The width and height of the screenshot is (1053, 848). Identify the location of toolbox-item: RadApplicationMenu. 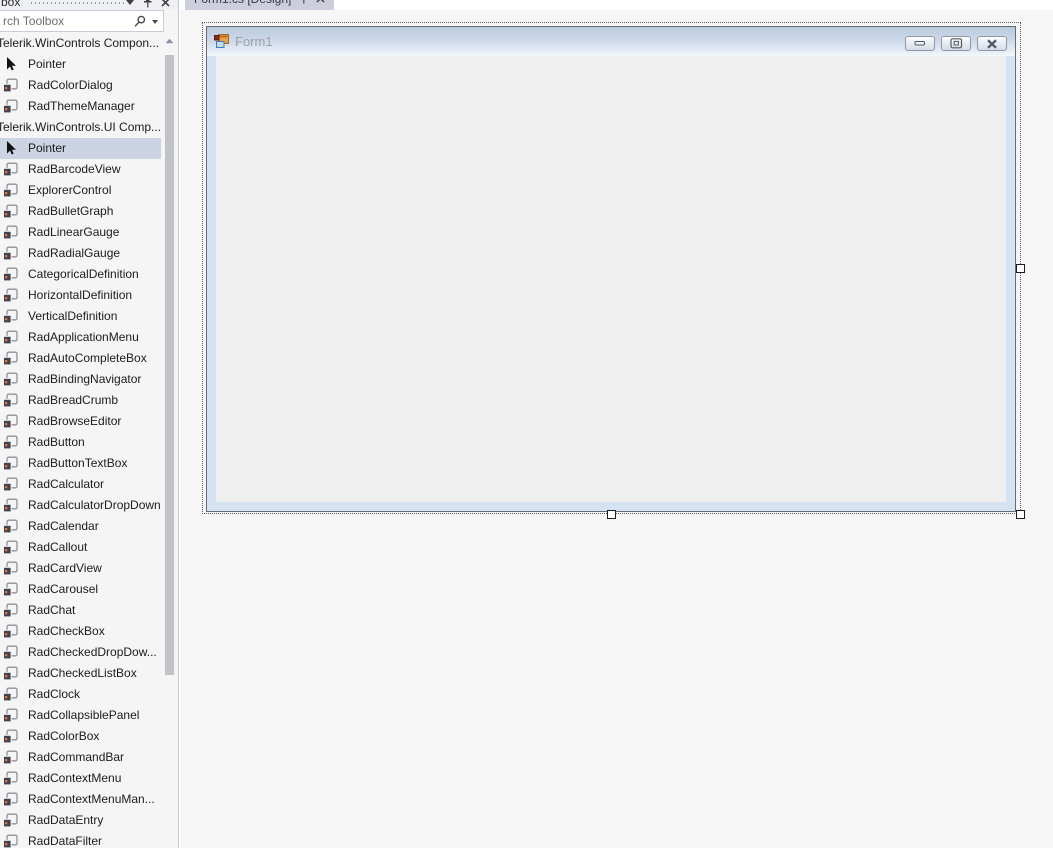
(80, 337).